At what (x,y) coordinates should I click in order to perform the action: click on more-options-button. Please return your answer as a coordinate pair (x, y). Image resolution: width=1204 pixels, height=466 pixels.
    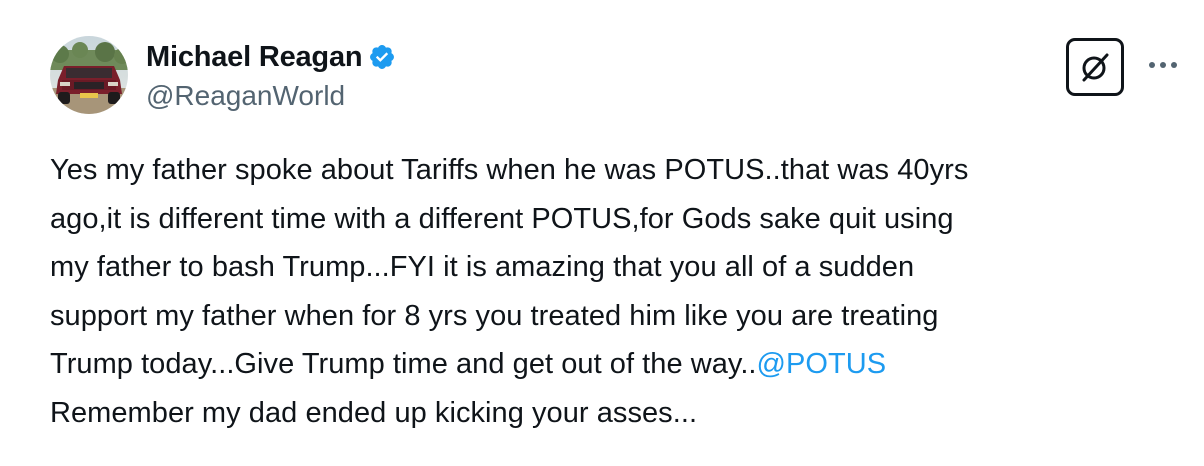
    Looking at the image, I should click on (1163, 65).